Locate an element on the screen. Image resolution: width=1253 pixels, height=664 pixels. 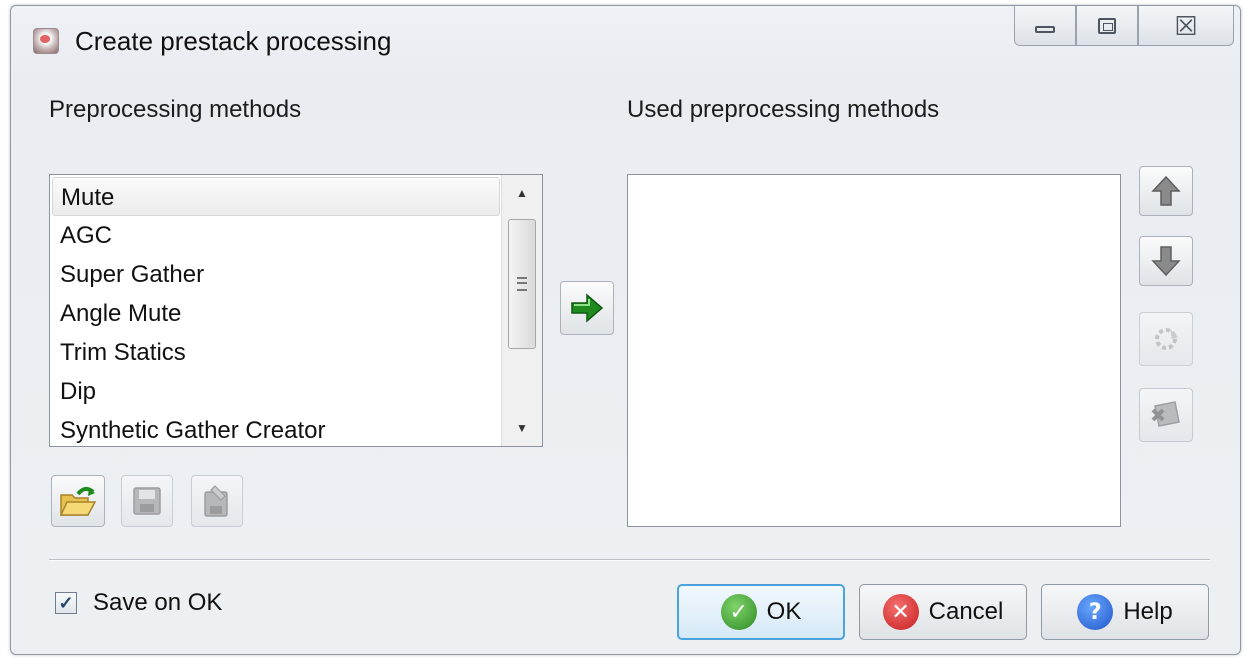
cancel-button: ✕ Cancel is located at coordinates (943, 612).